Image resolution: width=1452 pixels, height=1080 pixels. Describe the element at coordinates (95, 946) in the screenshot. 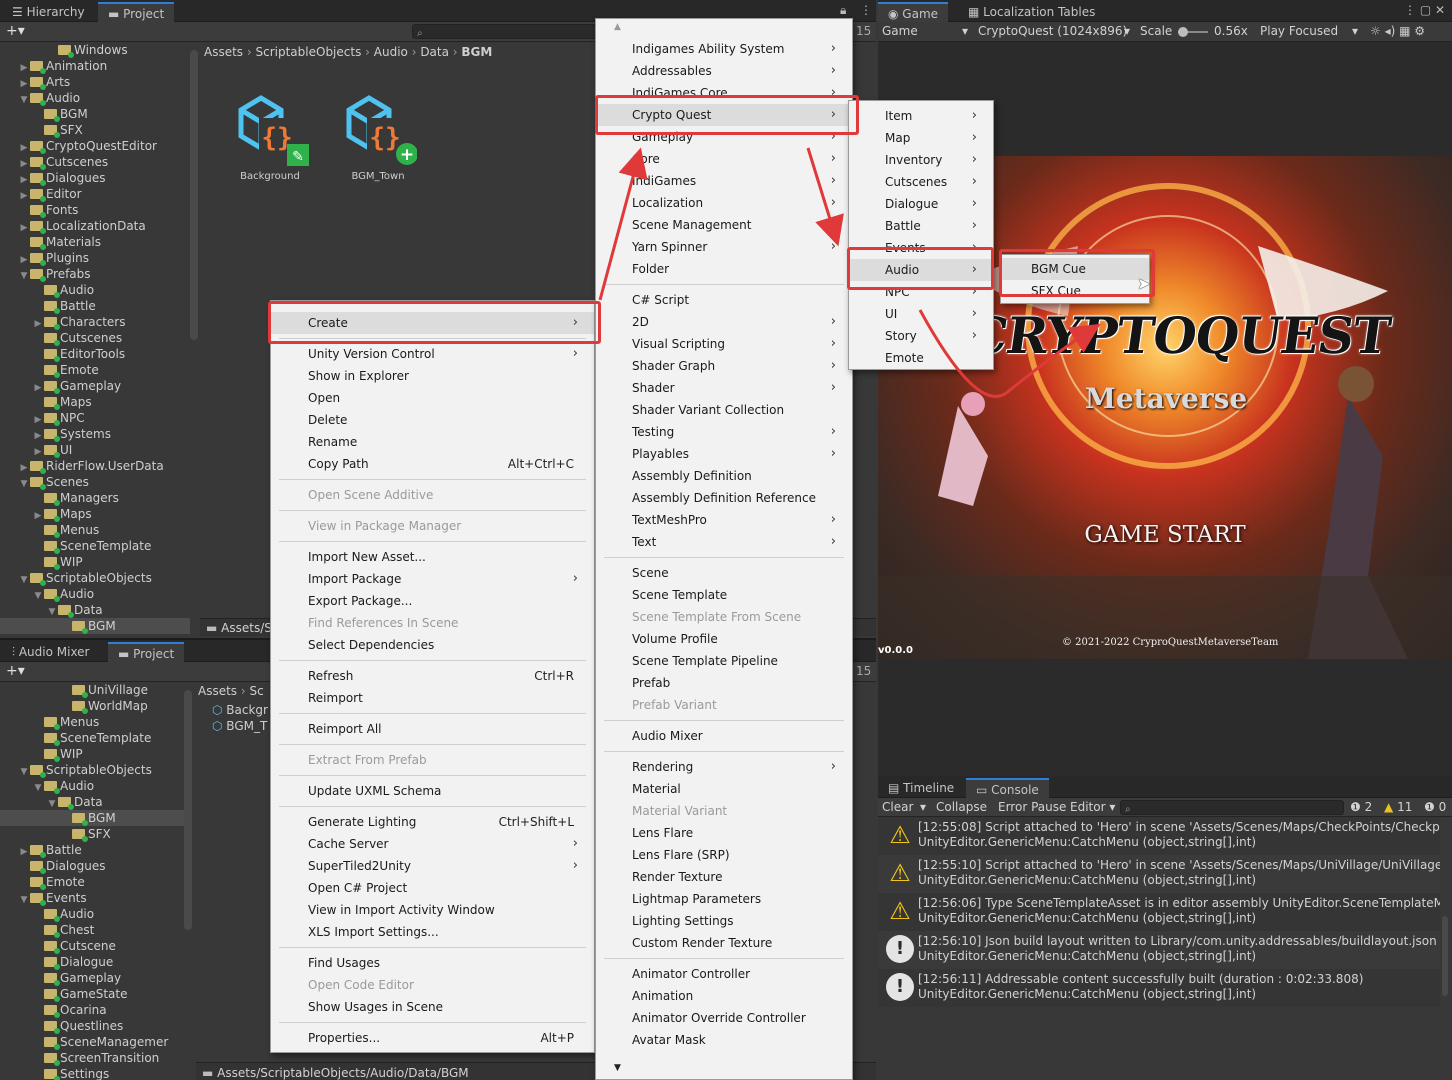

I see `tree-row: Cutscene` at that location.